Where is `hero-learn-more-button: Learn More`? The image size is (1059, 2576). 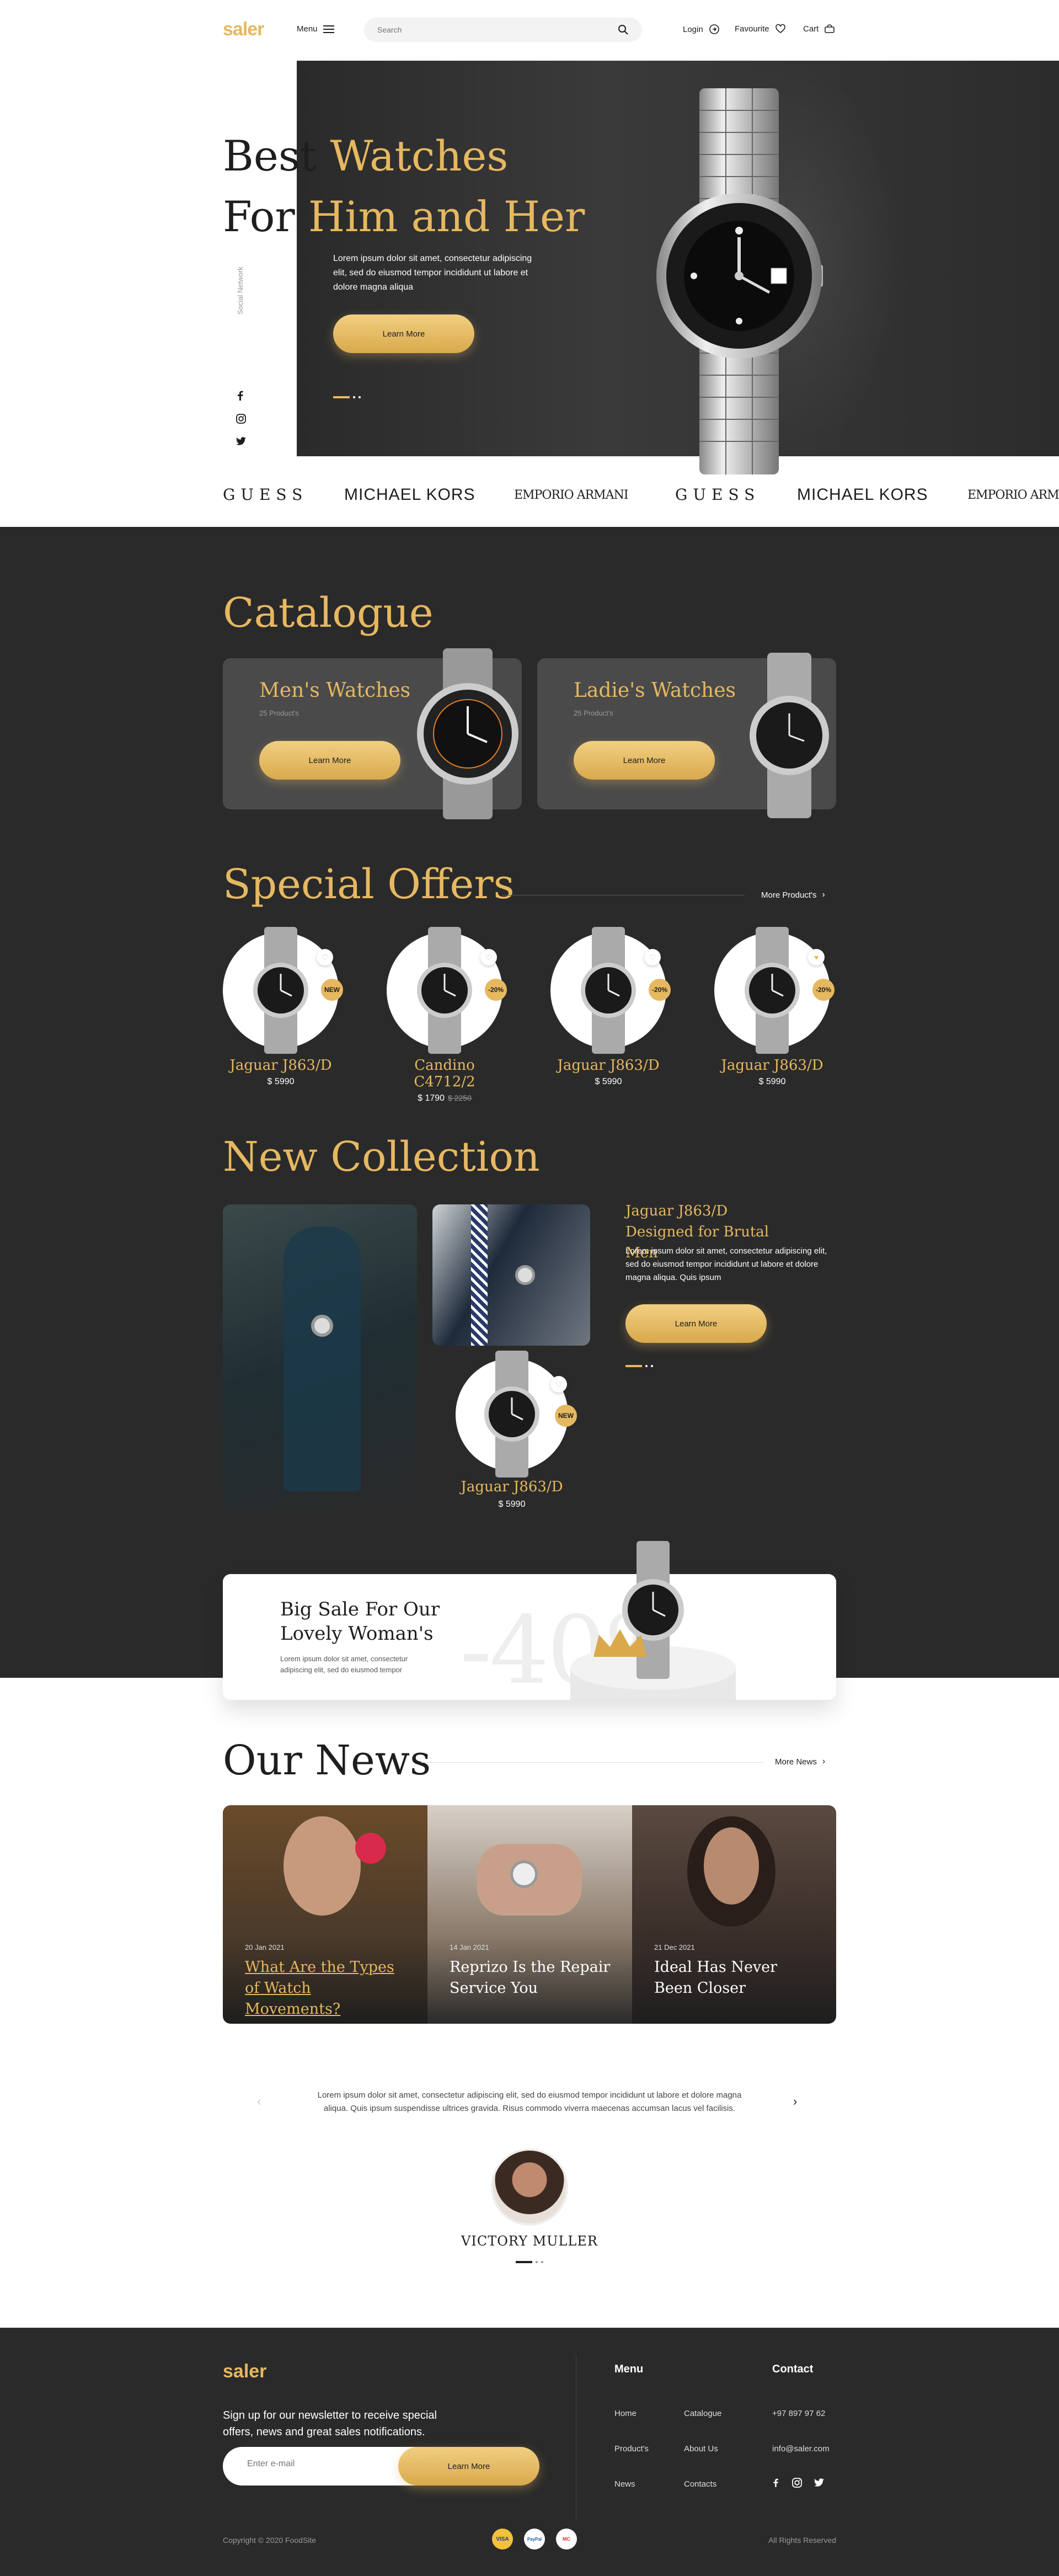
hero-learn-more-button: Learn More is located at coordinates (403, 333).